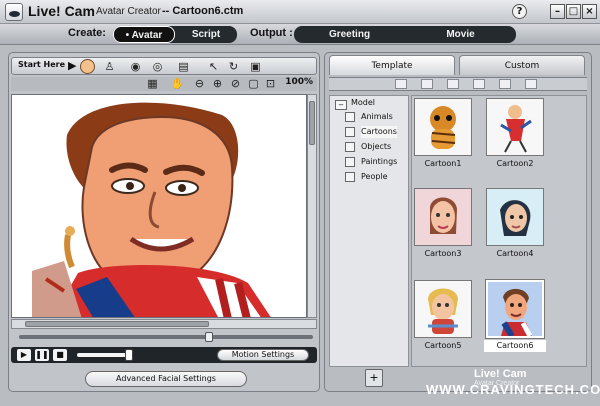  Describe the element at coordinates (157, 66) in the screenshot. I see `eye-outline-icon: ◎` at that location.